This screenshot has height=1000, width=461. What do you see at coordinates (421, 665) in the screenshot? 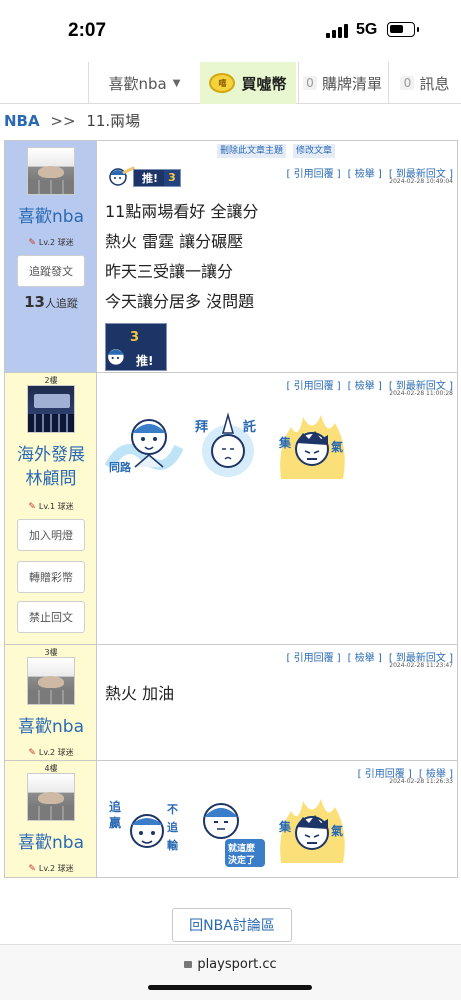
I see `post-timestamp: 2024-02-28 11:23:47` at bounding box center [421, 665].